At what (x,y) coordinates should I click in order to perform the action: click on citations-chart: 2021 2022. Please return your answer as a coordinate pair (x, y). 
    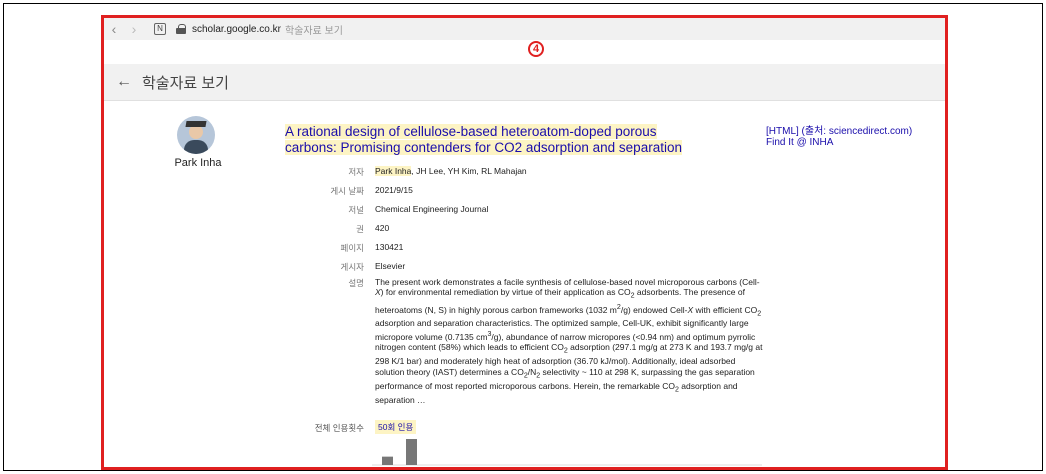
    Looking at the image, I should click on (567, 454).